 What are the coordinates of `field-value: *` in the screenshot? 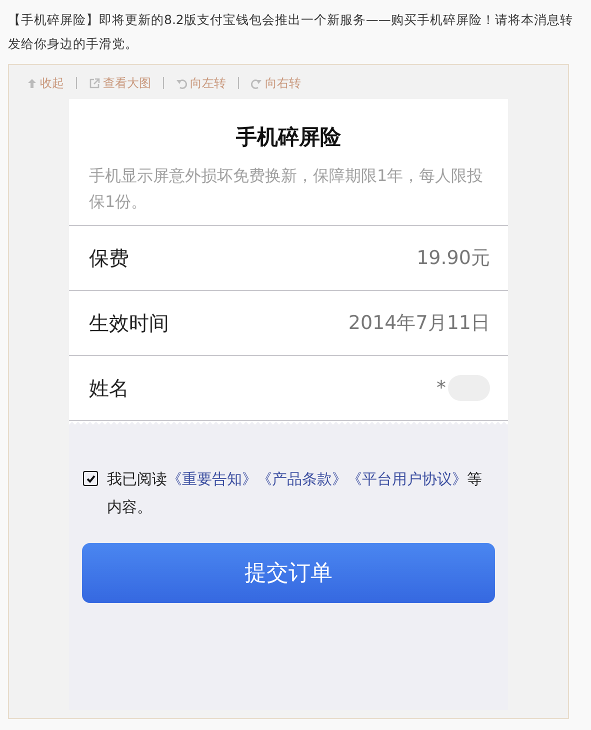 It's located at (441, 388).